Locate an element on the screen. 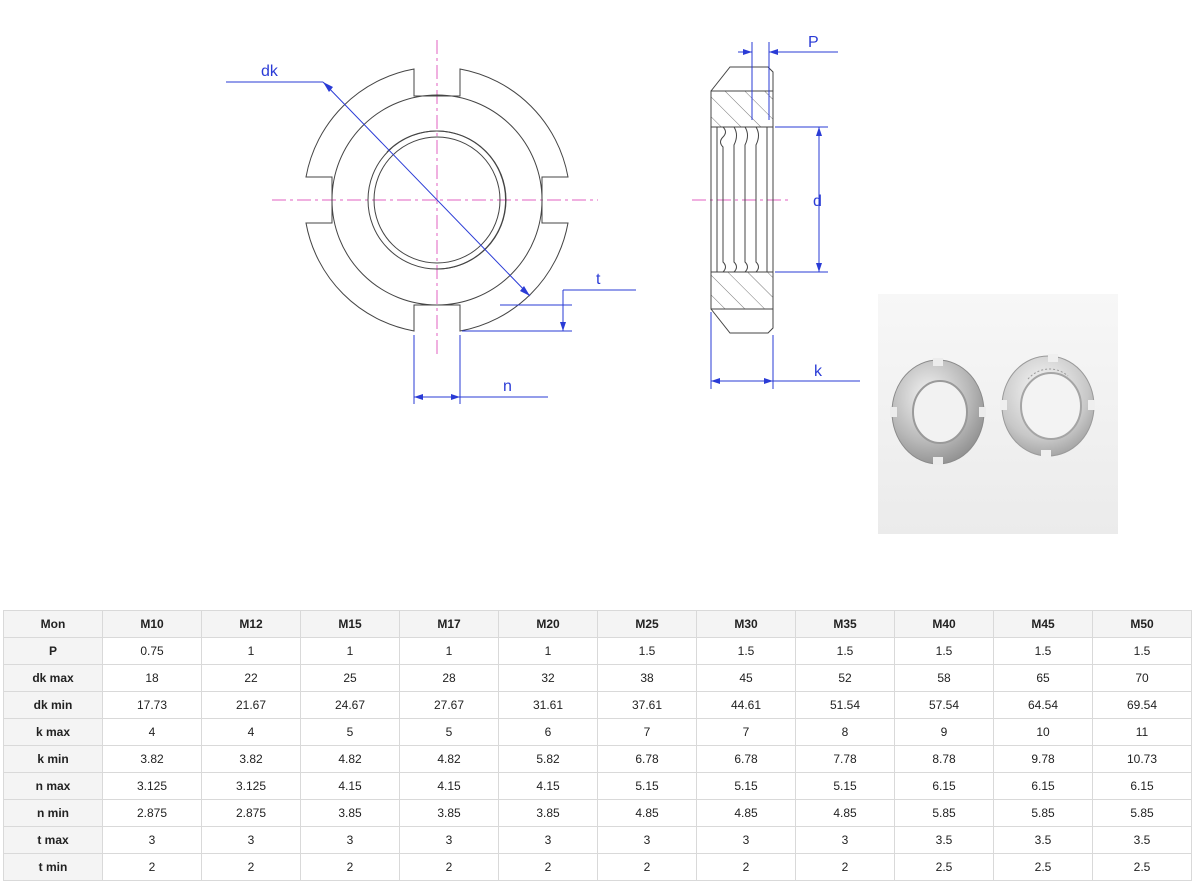  product-photo is located at coordinates (998, 414).